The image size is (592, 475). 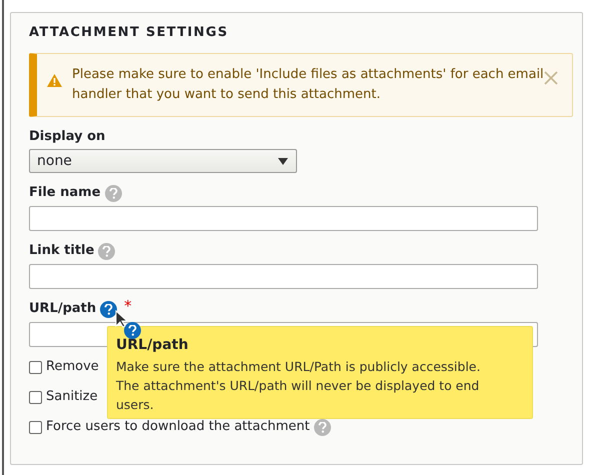 I want to click on checkbox-label: Remove, so click(x=72, y=367).